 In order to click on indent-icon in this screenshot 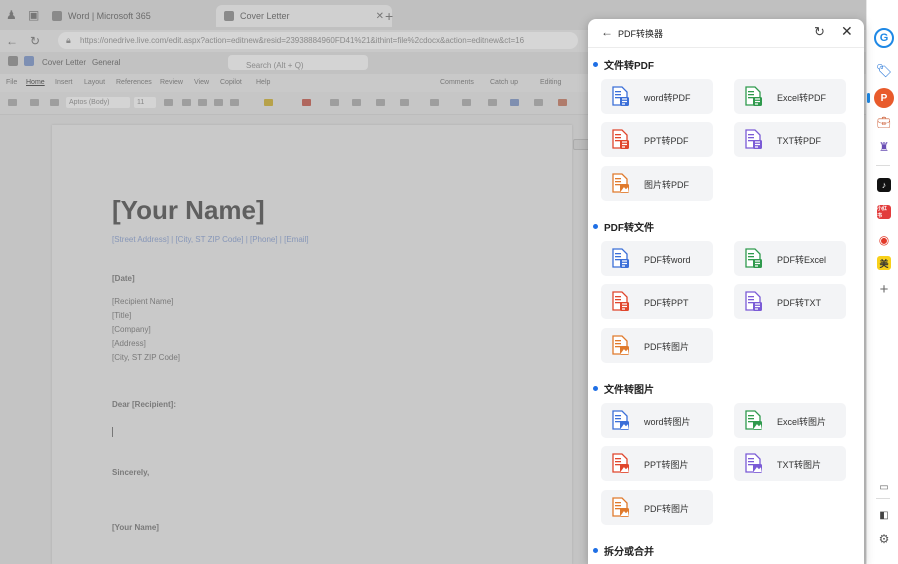, I will do `click(380, 102)`.